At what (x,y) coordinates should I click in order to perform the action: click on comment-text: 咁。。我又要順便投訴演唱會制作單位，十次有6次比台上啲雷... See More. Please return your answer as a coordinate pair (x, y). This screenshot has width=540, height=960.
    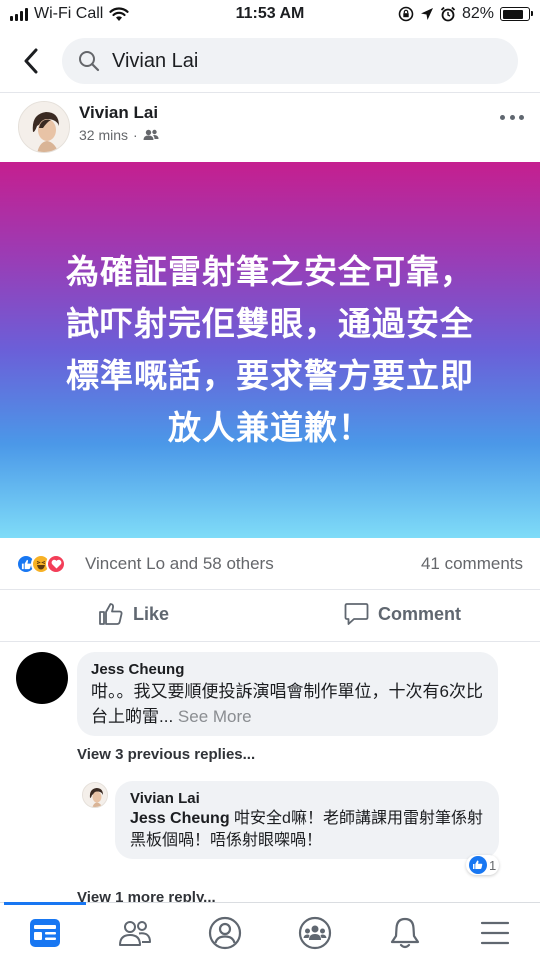
    Looking at the image, I should click on (287, 704).